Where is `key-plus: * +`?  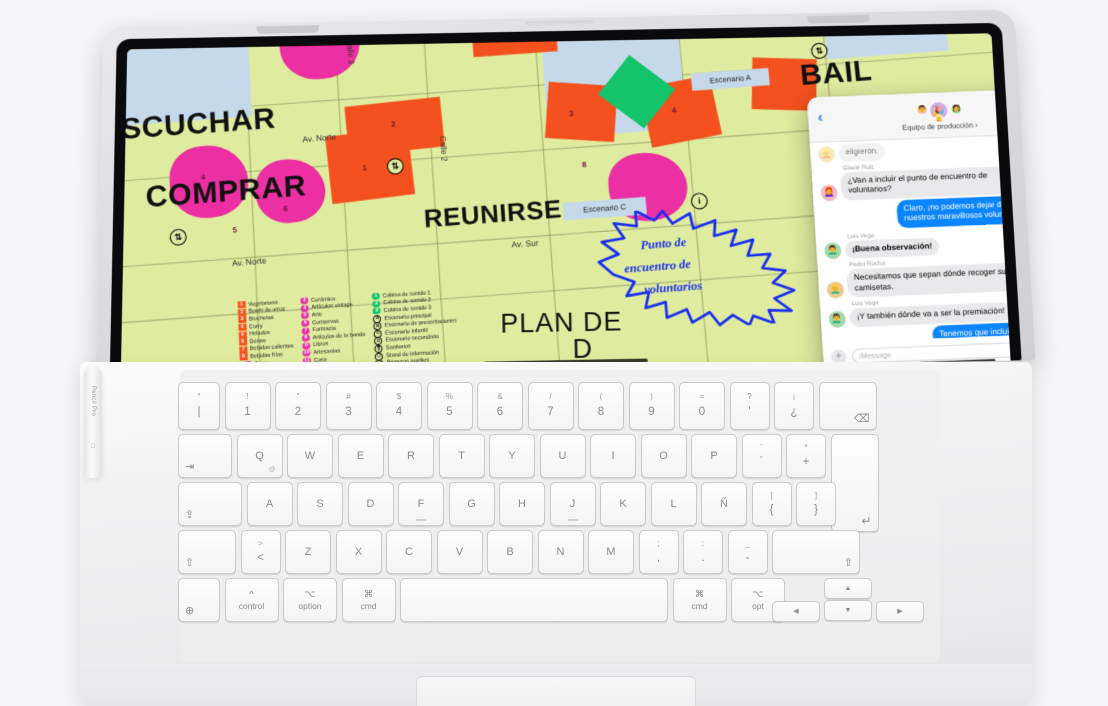
key-plus: * + is located at coordinates (806, 456).